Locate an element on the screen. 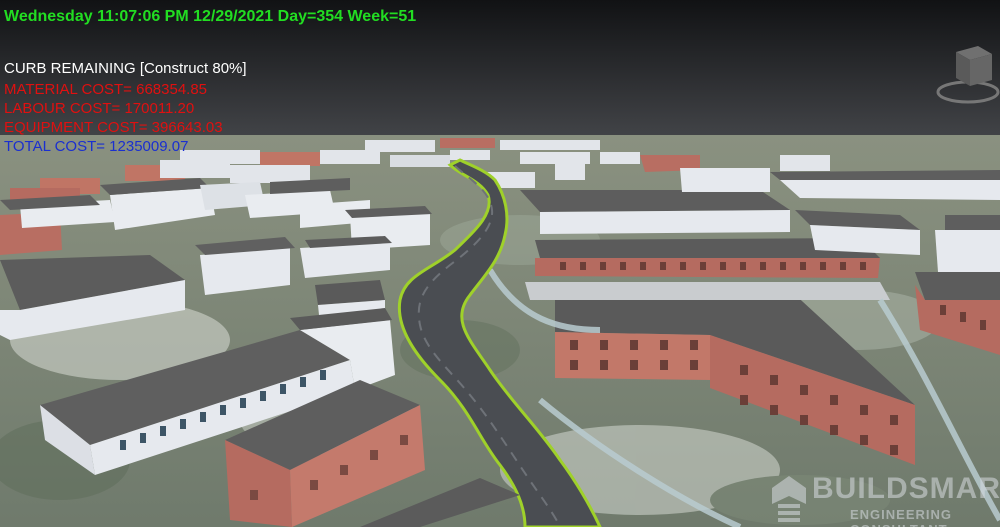  equipment-cost: EQUIPMENT COST= 396643.03 is located at coordinates (113, 127).